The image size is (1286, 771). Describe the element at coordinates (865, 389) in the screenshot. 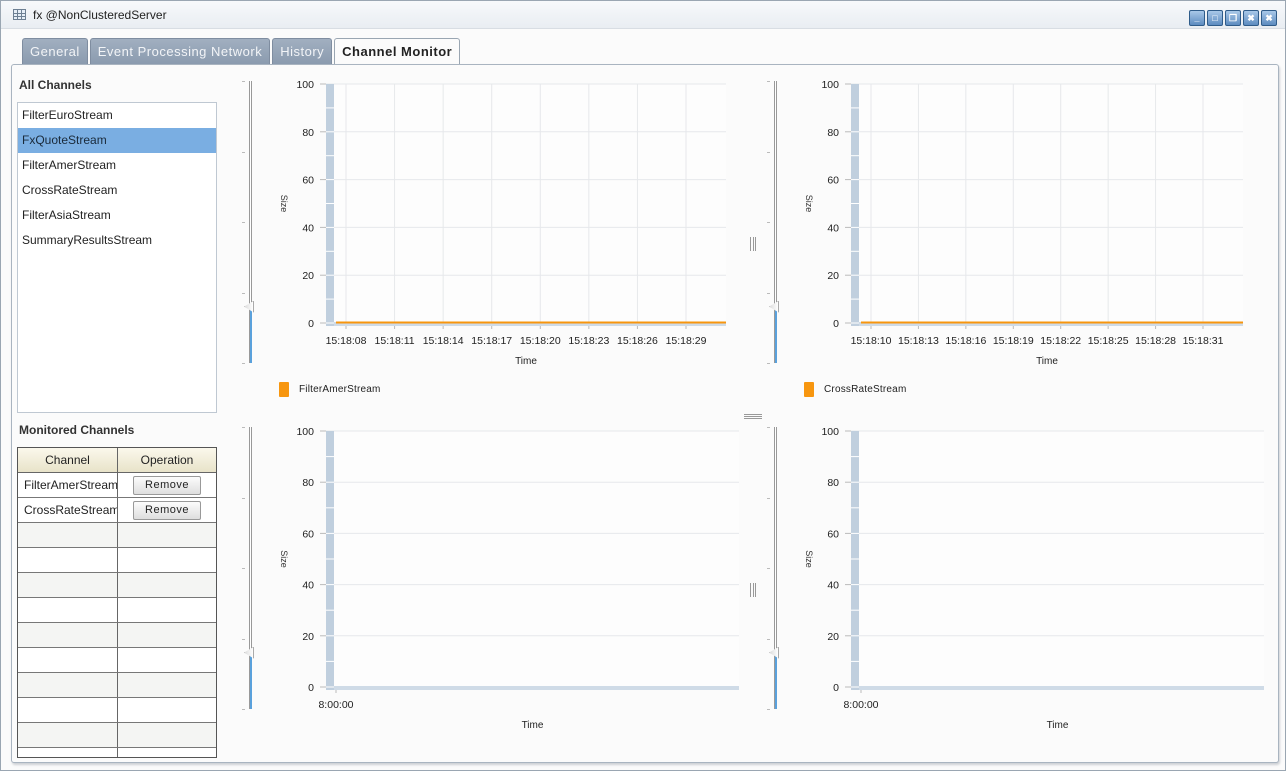

I see `legend-label: CrossRateStream` at that location.